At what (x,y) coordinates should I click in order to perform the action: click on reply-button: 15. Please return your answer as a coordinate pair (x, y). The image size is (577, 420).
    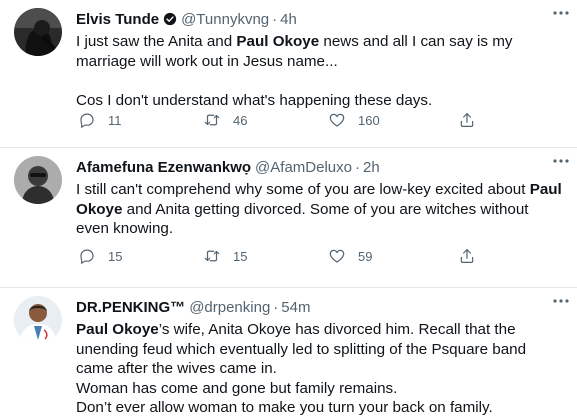
    Looking at the image, I should click on (100, 256).